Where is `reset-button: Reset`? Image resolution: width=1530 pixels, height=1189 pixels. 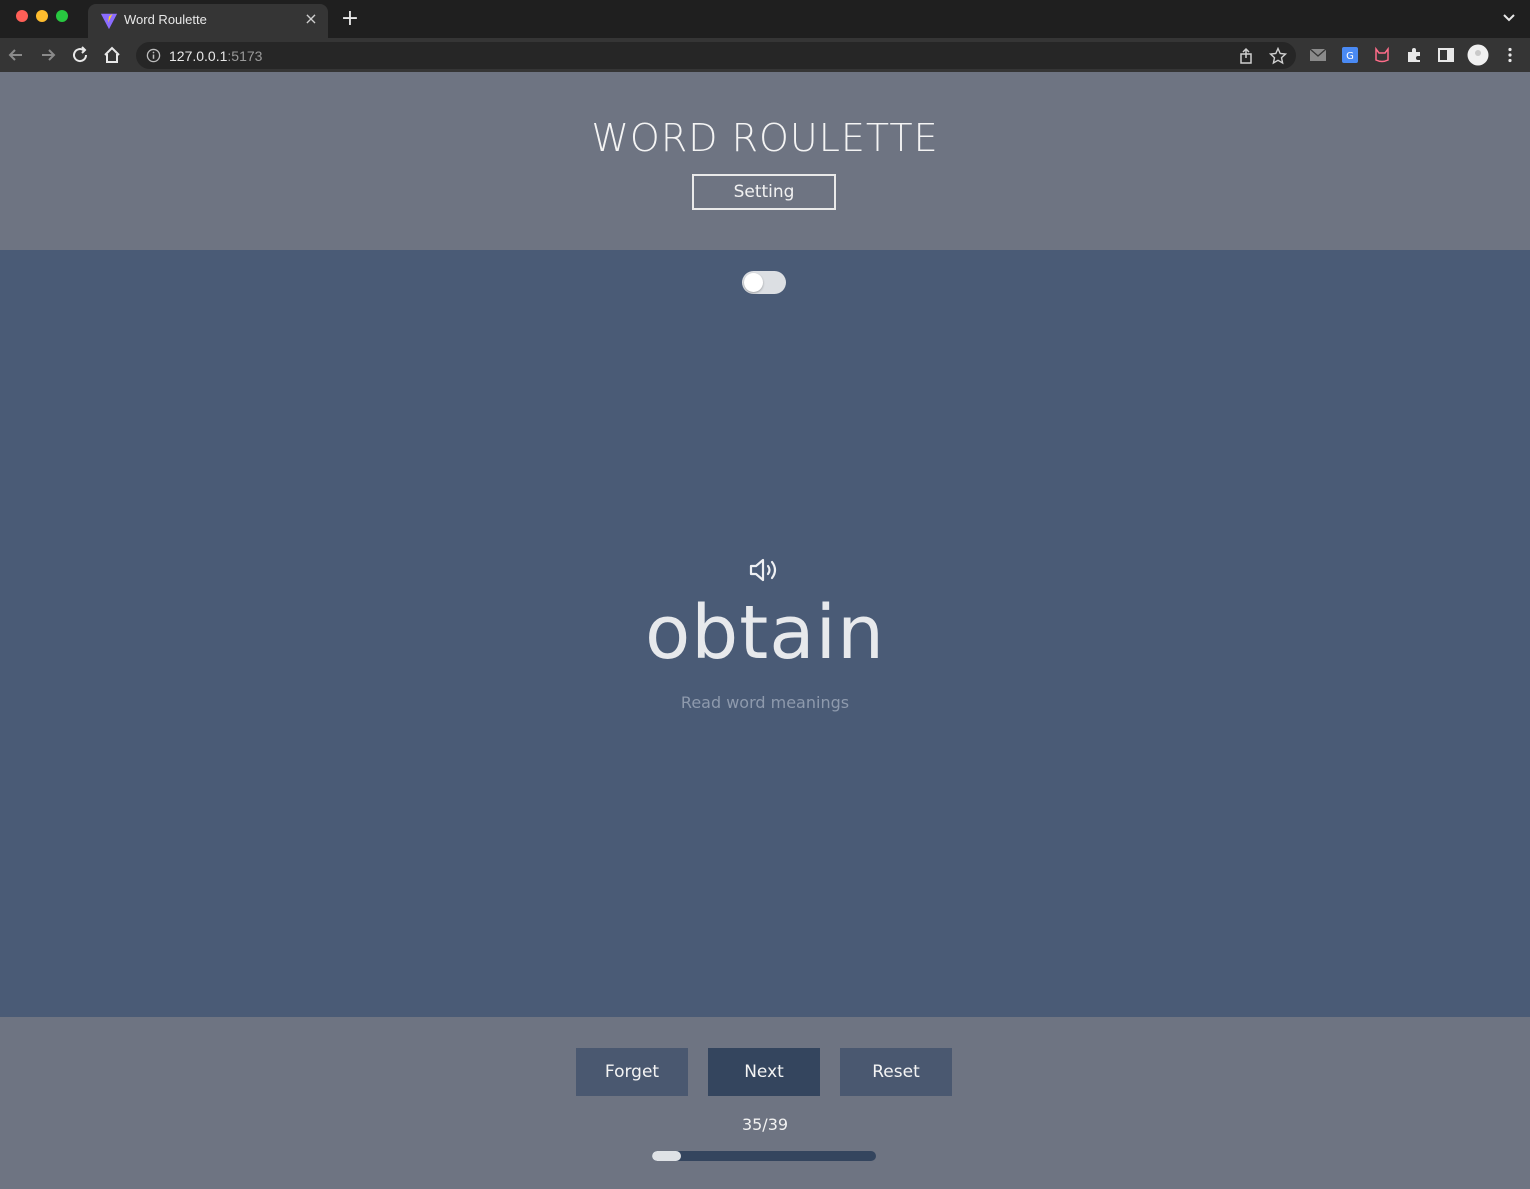 reset-button: Reset is located at coordinates (896, 1072).